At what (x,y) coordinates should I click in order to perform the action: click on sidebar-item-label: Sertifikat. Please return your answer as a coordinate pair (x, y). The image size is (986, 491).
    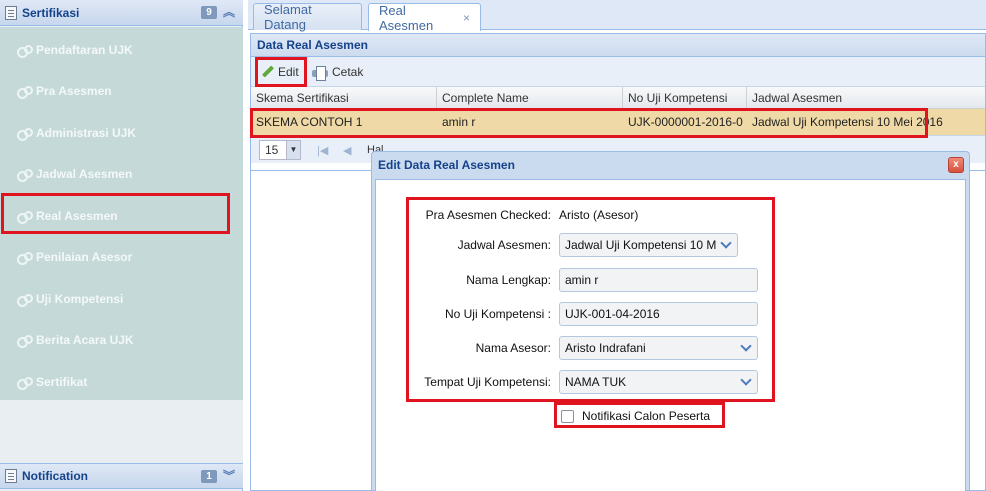
    Looking at the image, I should click on (62, 382).